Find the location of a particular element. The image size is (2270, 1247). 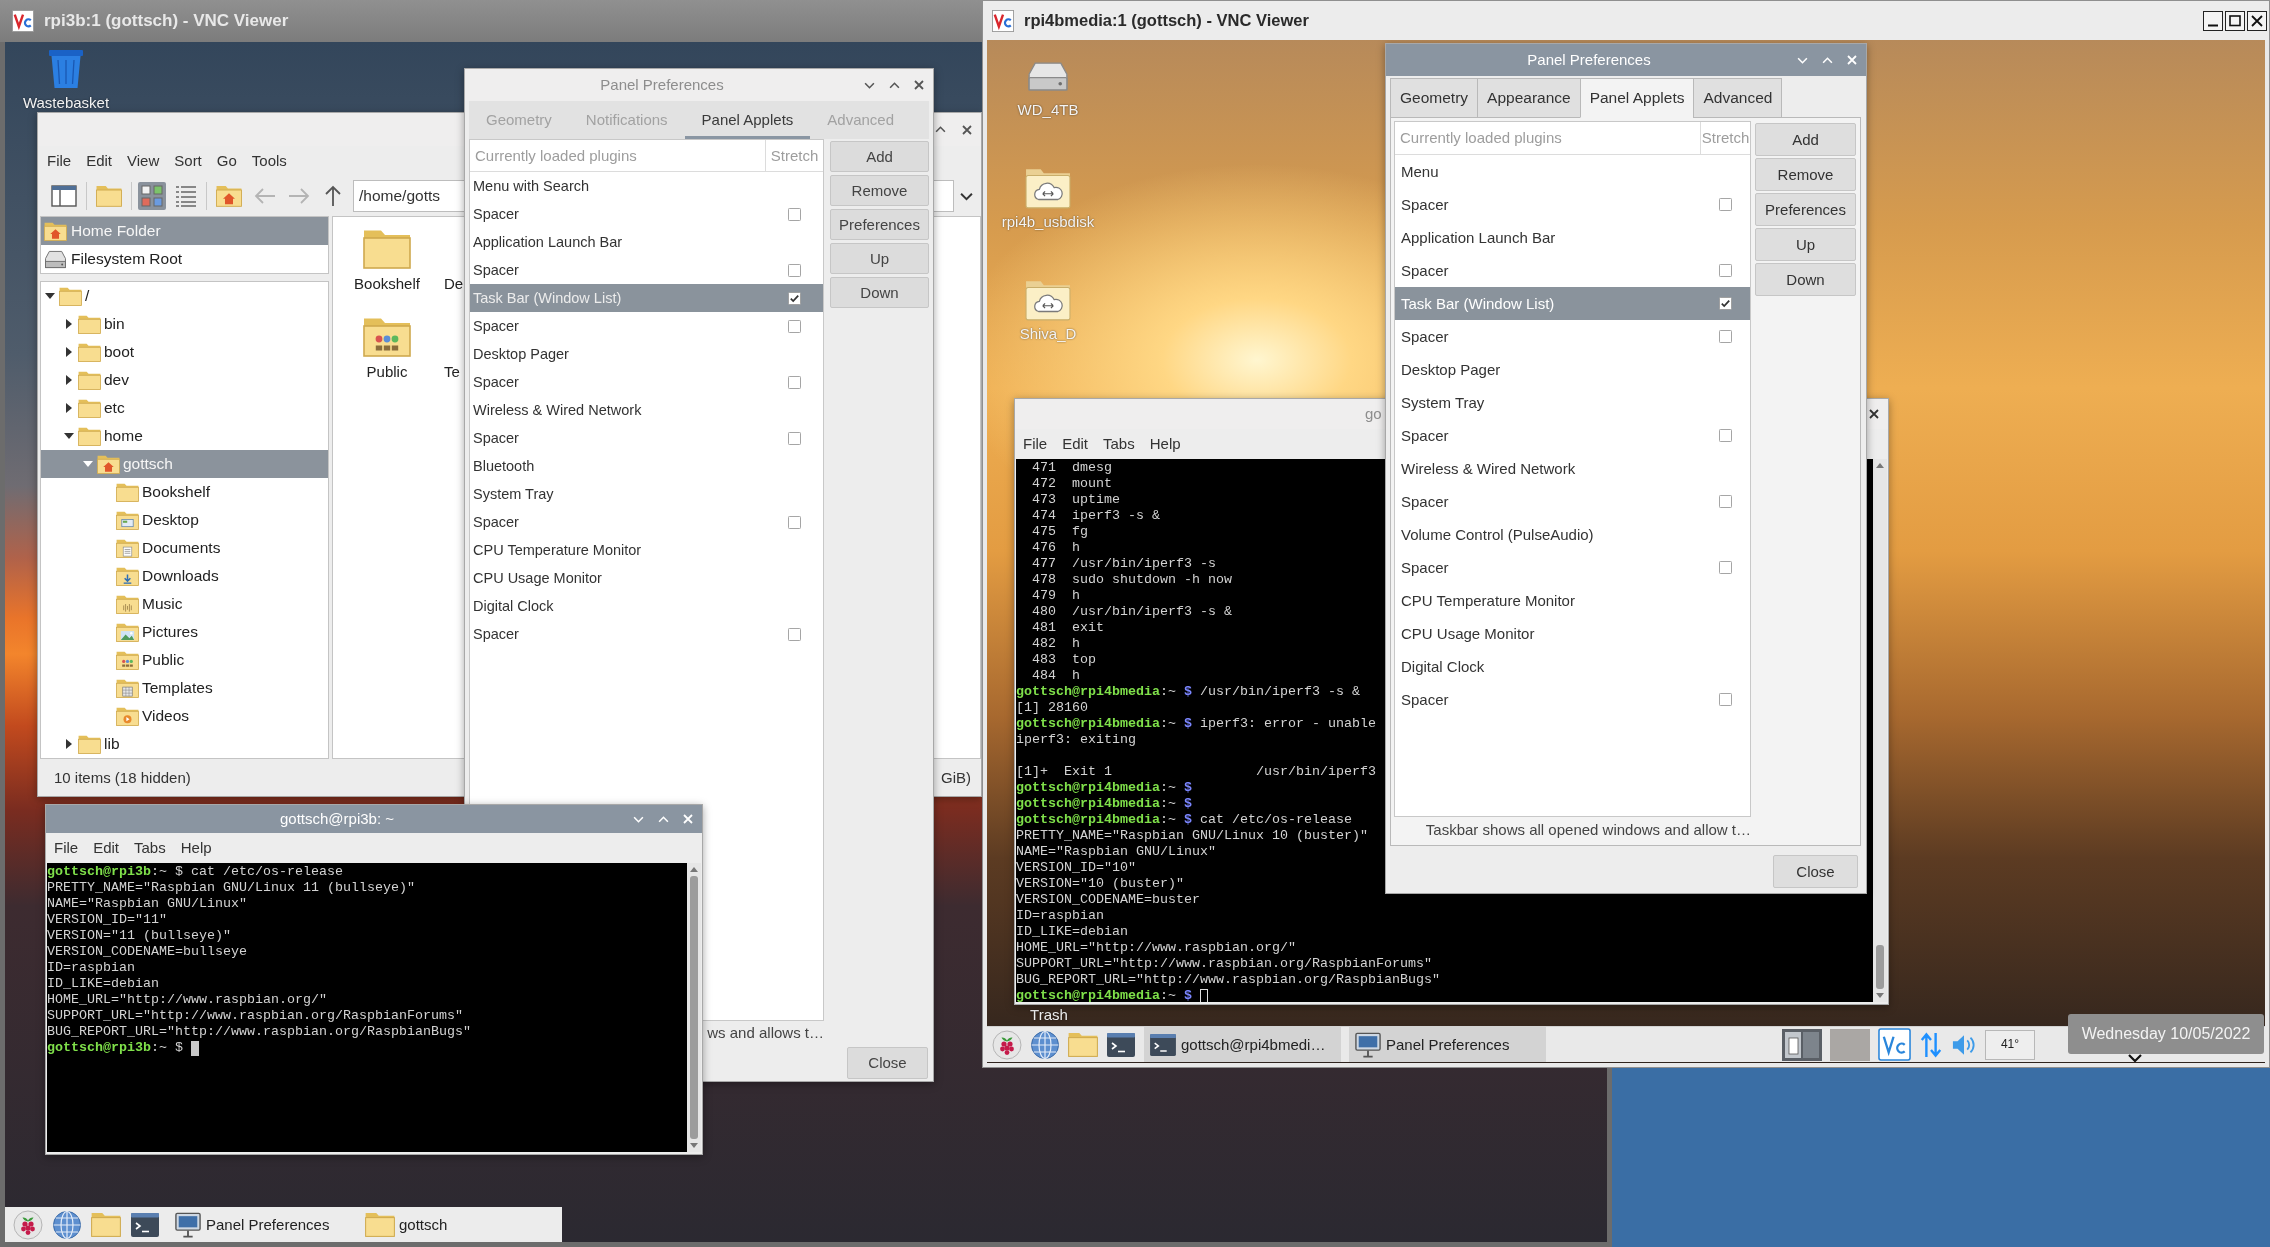

taskbar-button: Panel Preferences is located at coordinates (260, 1224).